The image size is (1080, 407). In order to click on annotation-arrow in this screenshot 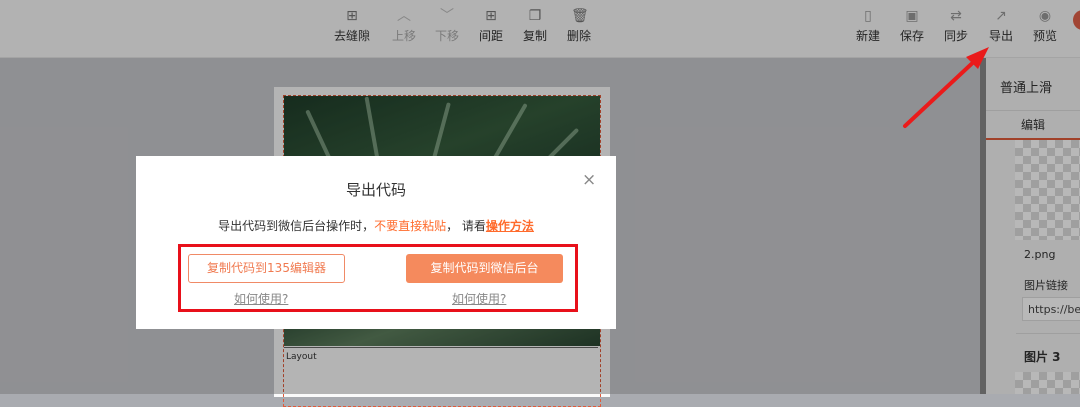, I will do `click(946, 87)`.